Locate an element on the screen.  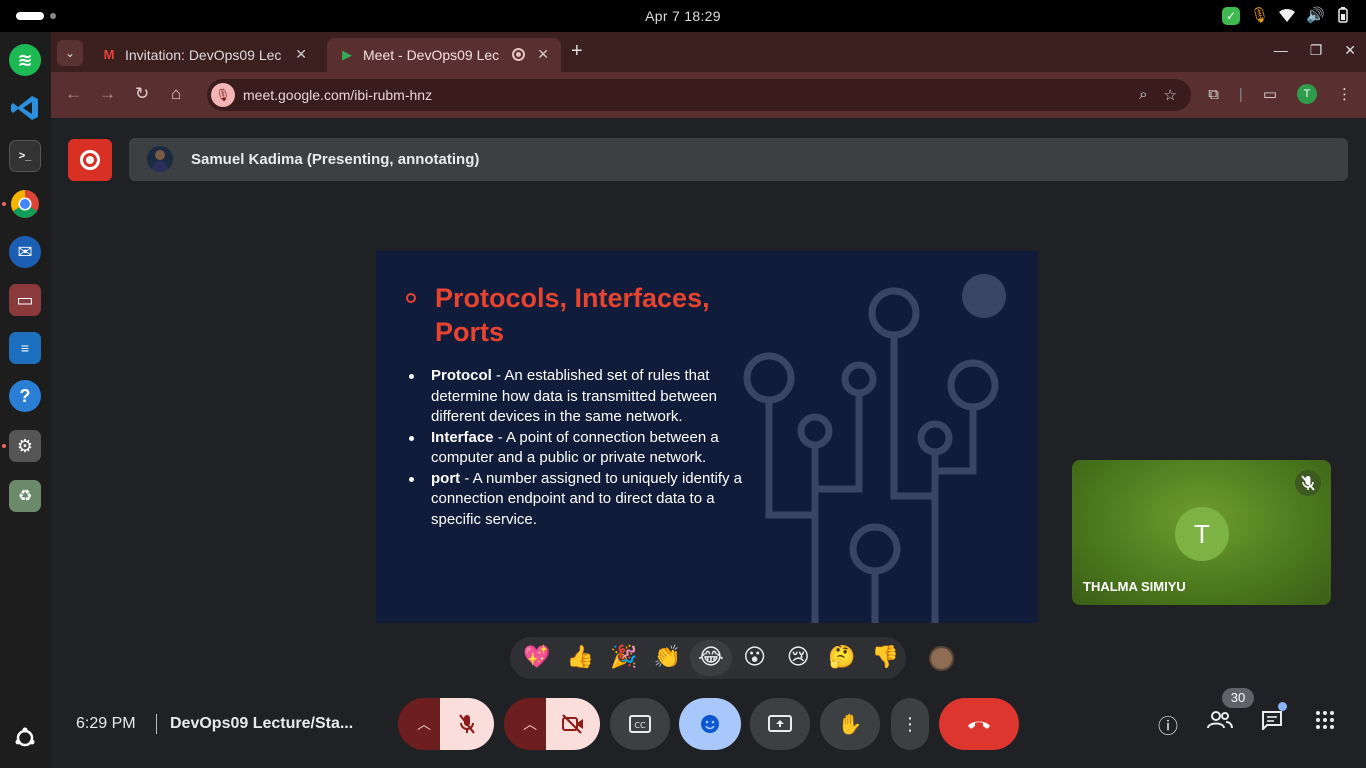
battery-icon is located at coordinates (1343, 16).